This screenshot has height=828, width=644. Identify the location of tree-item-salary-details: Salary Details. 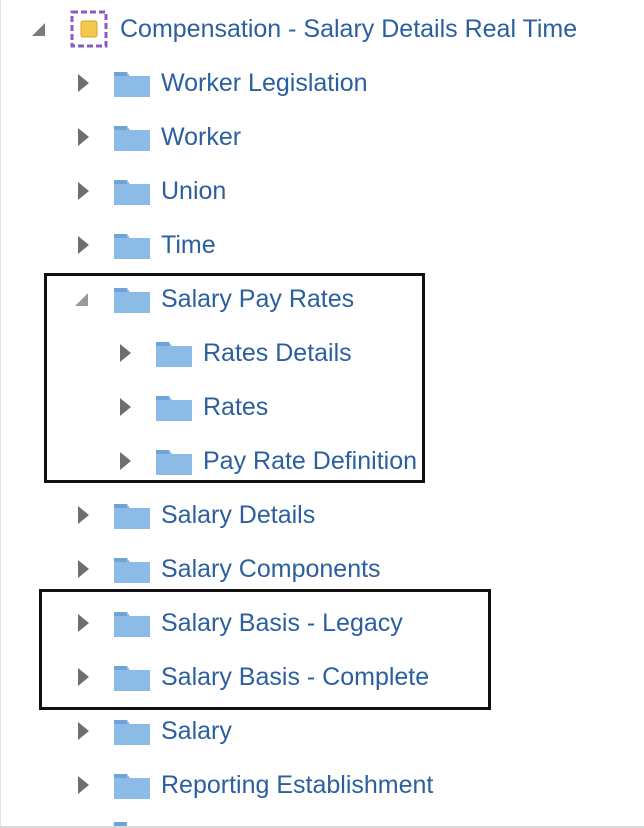
(195, 515).